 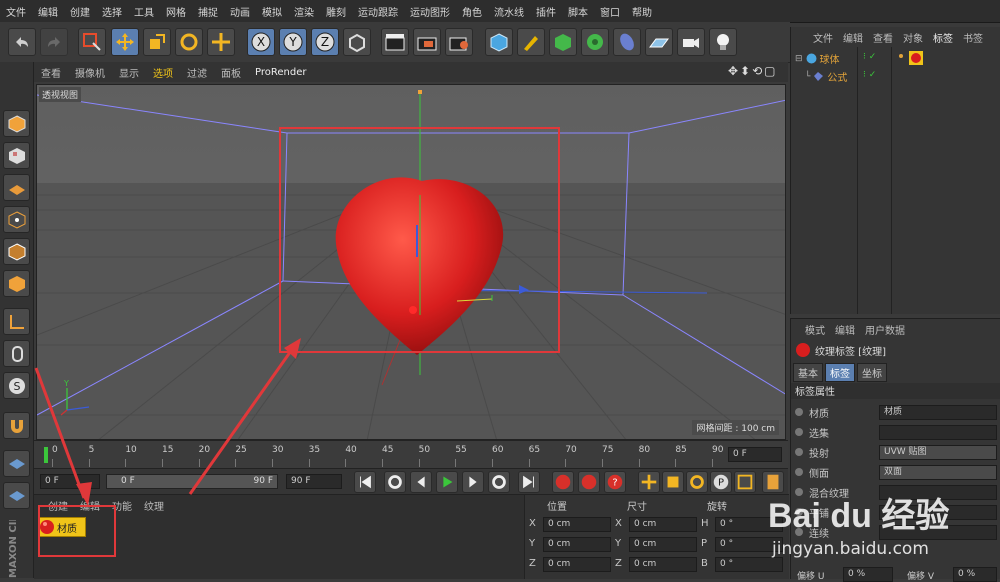 I want to click on viewport-menu-item-0: 查看, so click(x=51, y=72).